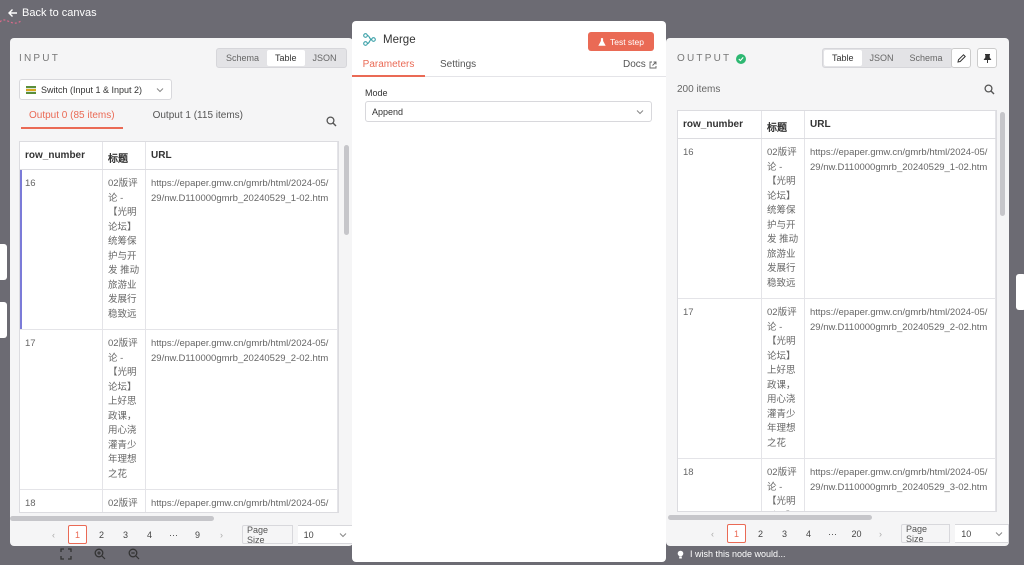  What do you see at coordinates (369, 39) in the screenshot?
I see `merge-icon` at bounding box center [369, 39].